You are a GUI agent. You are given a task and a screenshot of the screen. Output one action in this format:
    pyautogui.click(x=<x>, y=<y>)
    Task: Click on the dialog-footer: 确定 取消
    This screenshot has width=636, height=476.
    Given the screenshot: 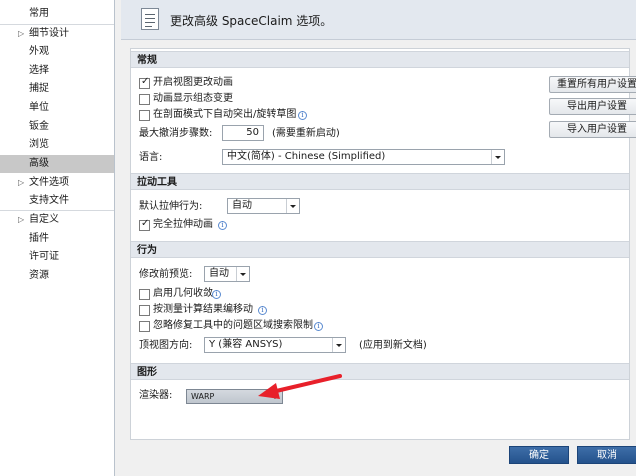 What is the action you would take?
    pyautogui.click(x=378, y=458)
    